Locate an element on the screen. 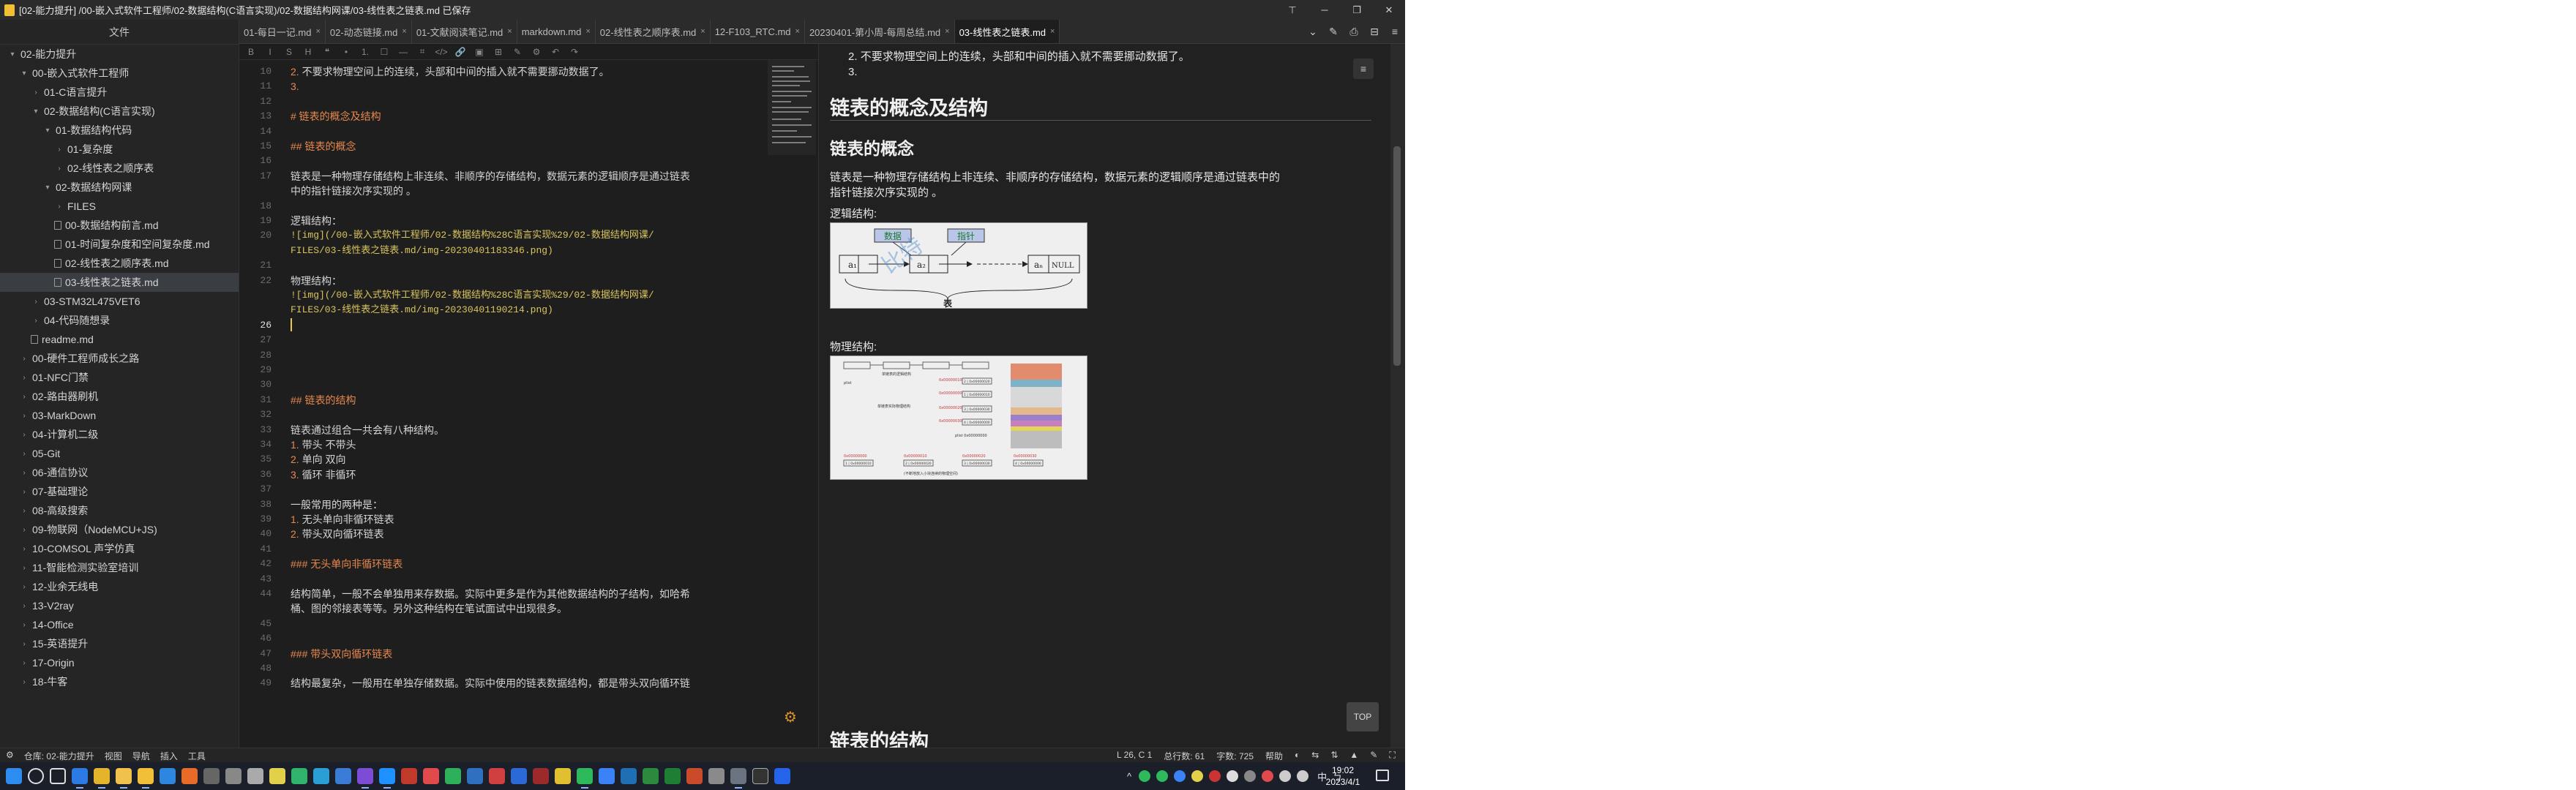  toolbar-button: — is located at coordinates (403, 52).